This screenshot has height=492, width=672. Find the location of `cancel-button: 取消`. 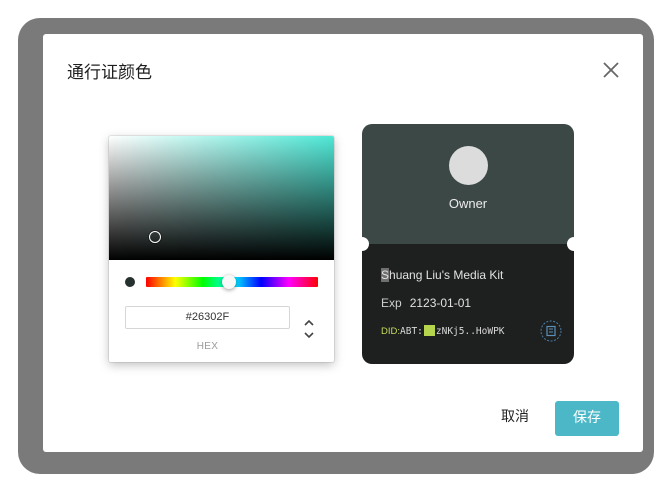

cancel-button: 取消 is located at coordinates (515, 417).